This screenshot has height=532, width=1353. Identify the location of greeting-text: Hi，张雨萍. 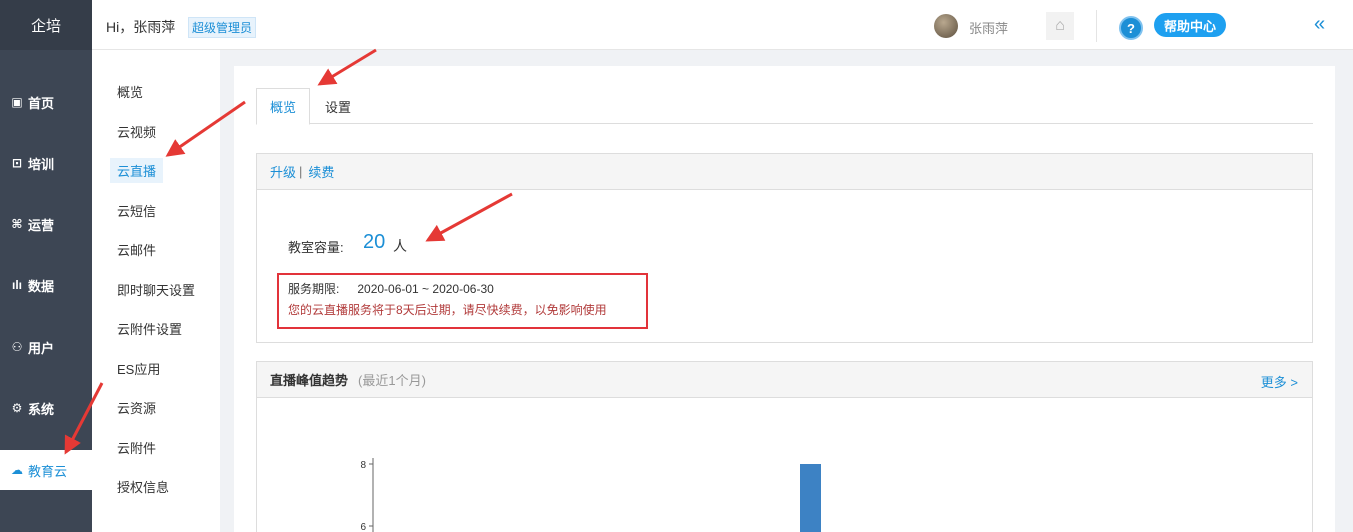
(141, 27).